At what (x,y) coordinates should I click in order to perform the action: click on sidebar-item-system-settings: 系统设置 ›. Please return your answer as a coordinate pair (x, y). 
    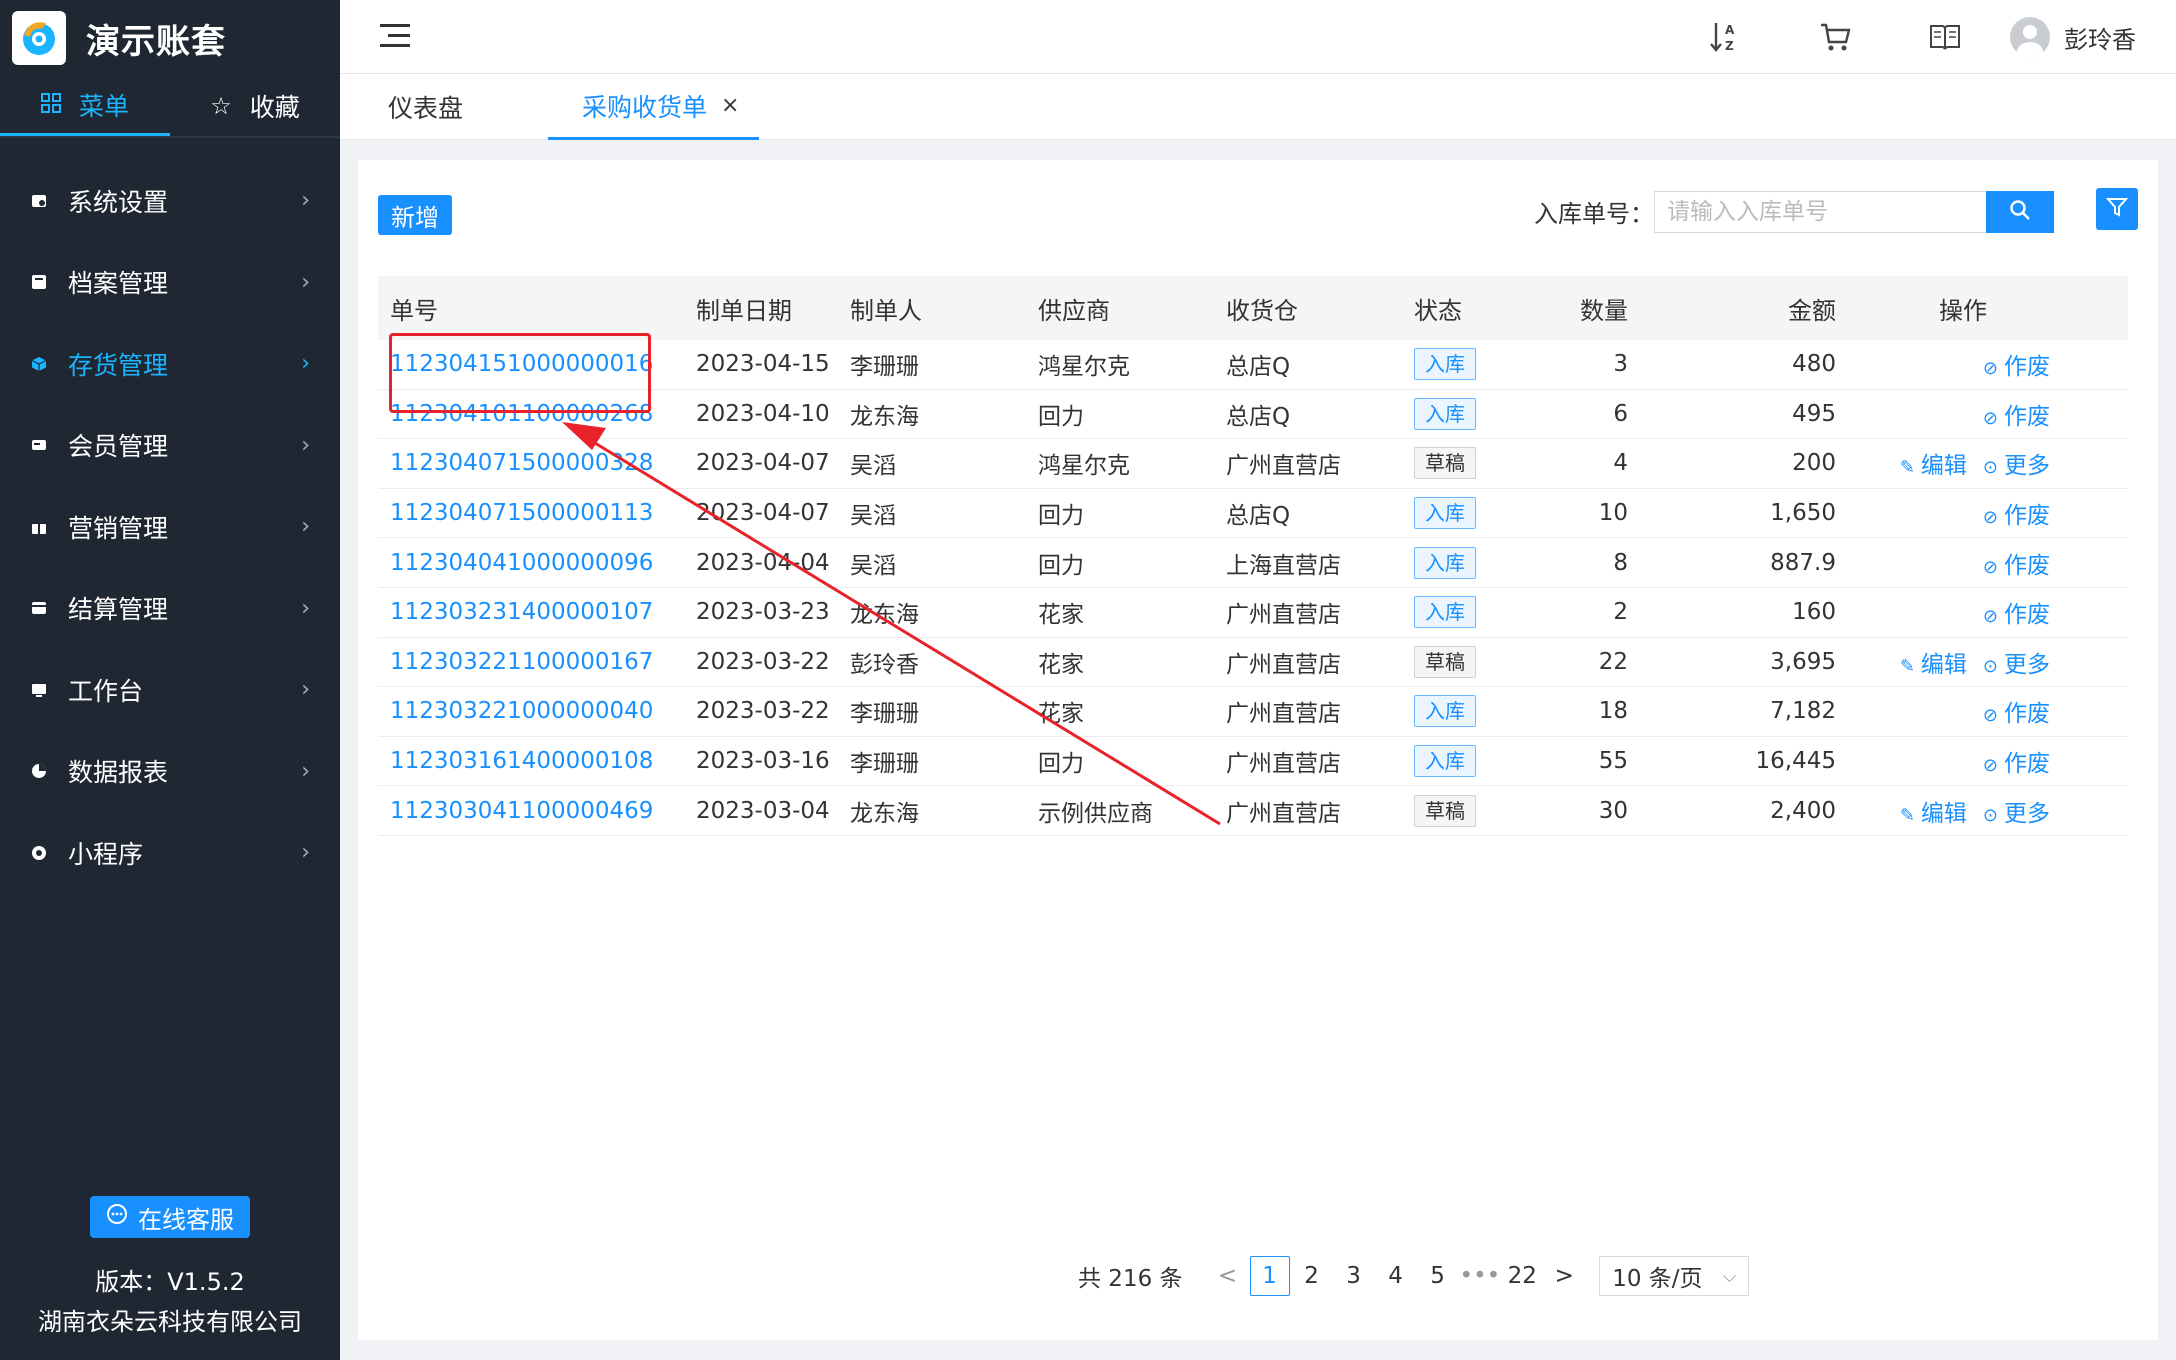
    Looking at the image, I should click on (170, 201).